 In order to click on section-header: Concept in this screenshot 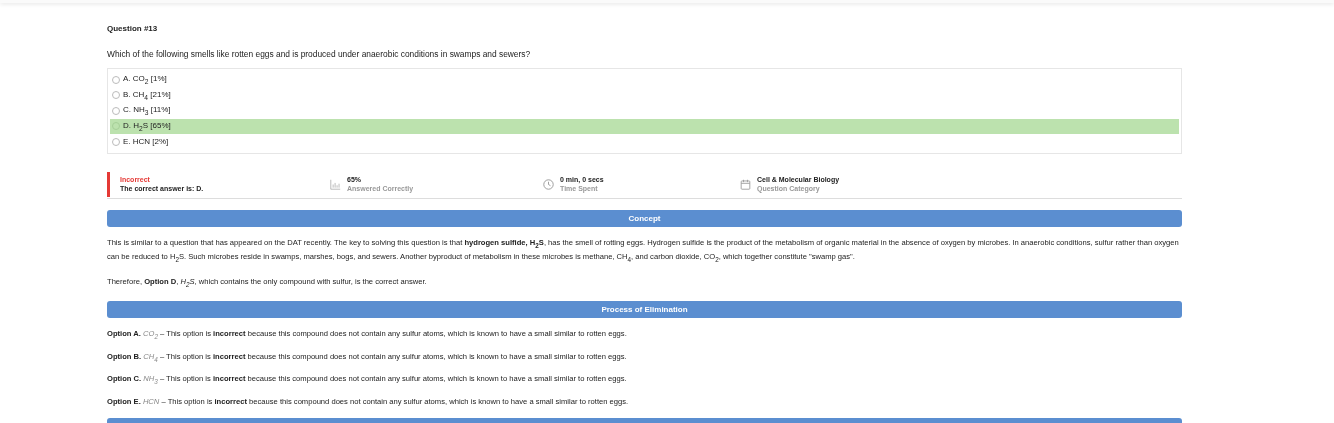, I will do `click(644, 218)`.